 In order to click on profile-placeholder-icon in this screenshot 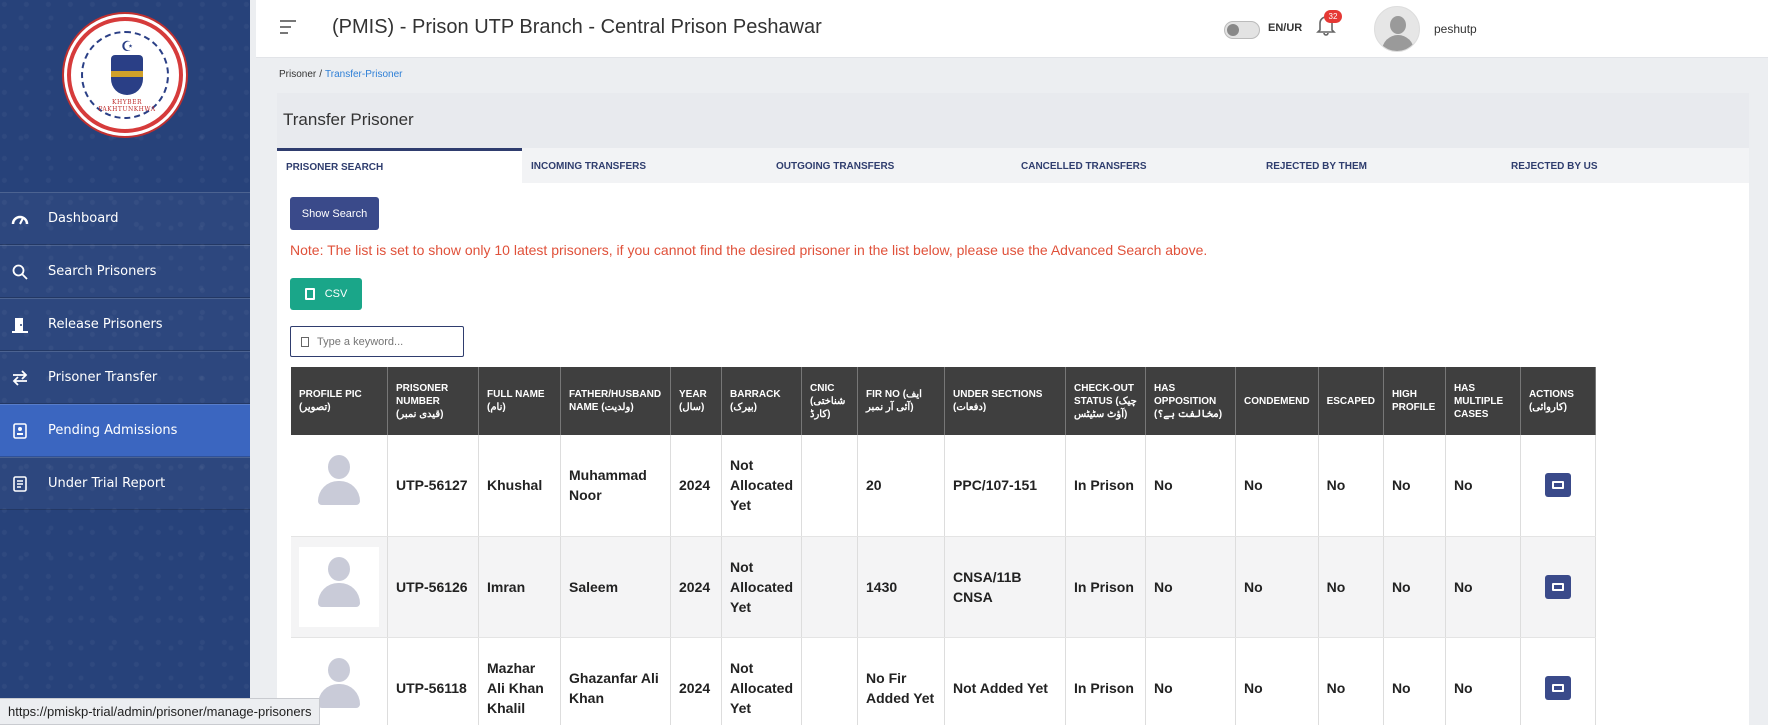, I will do `click(339, 586)`.